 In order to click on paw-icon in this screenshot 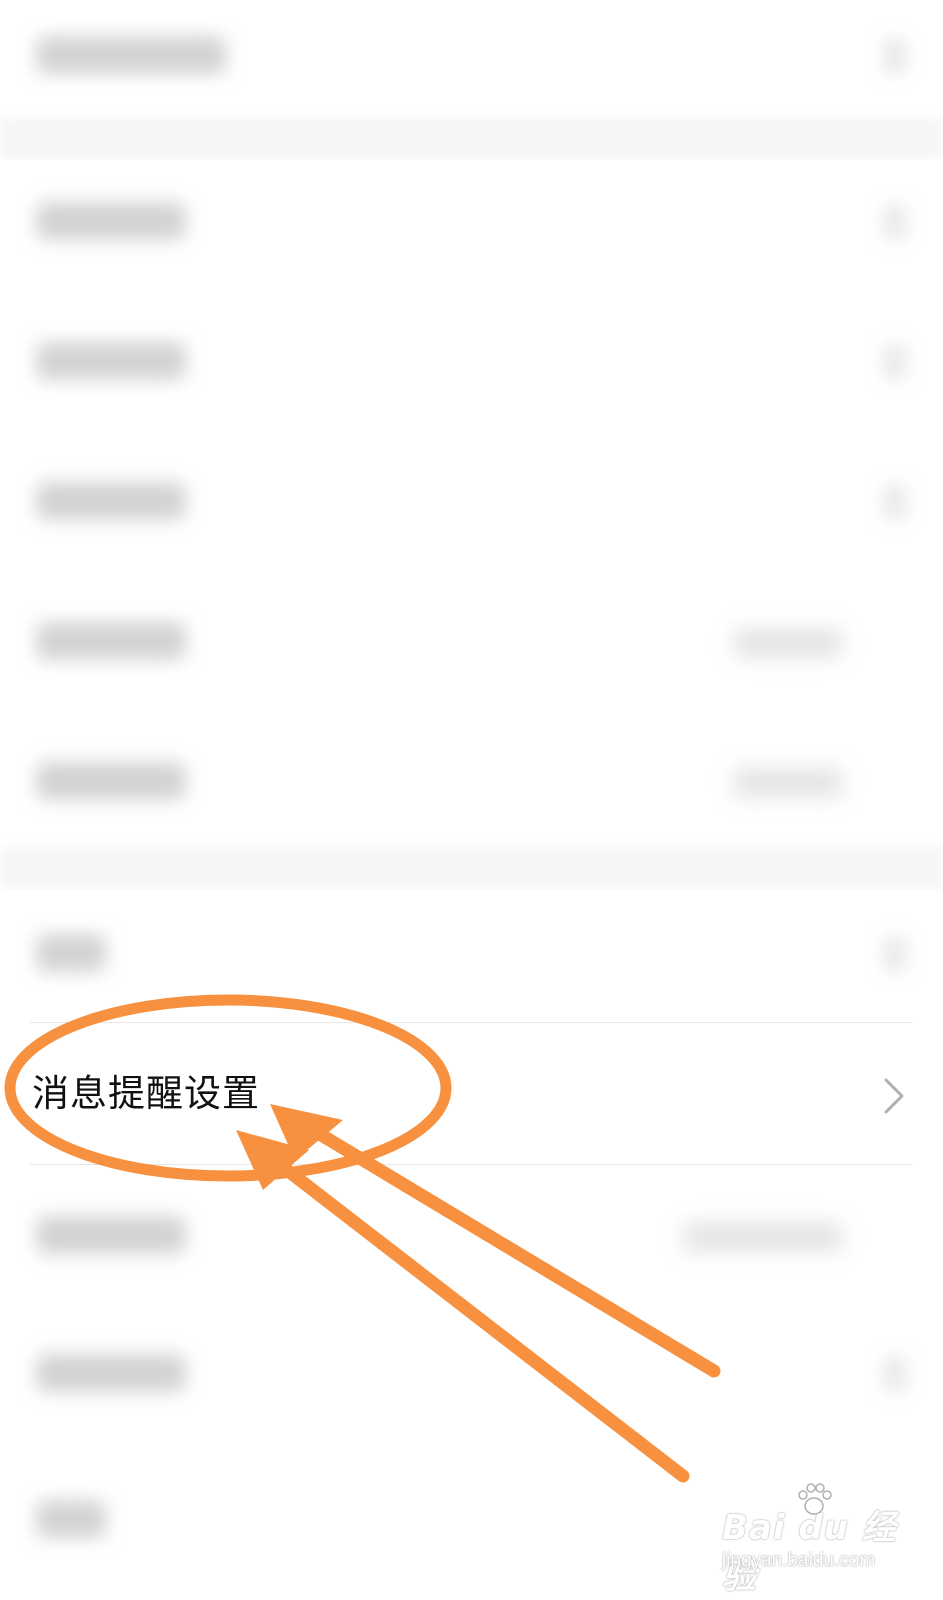, I will do `click(815, 1499)`.